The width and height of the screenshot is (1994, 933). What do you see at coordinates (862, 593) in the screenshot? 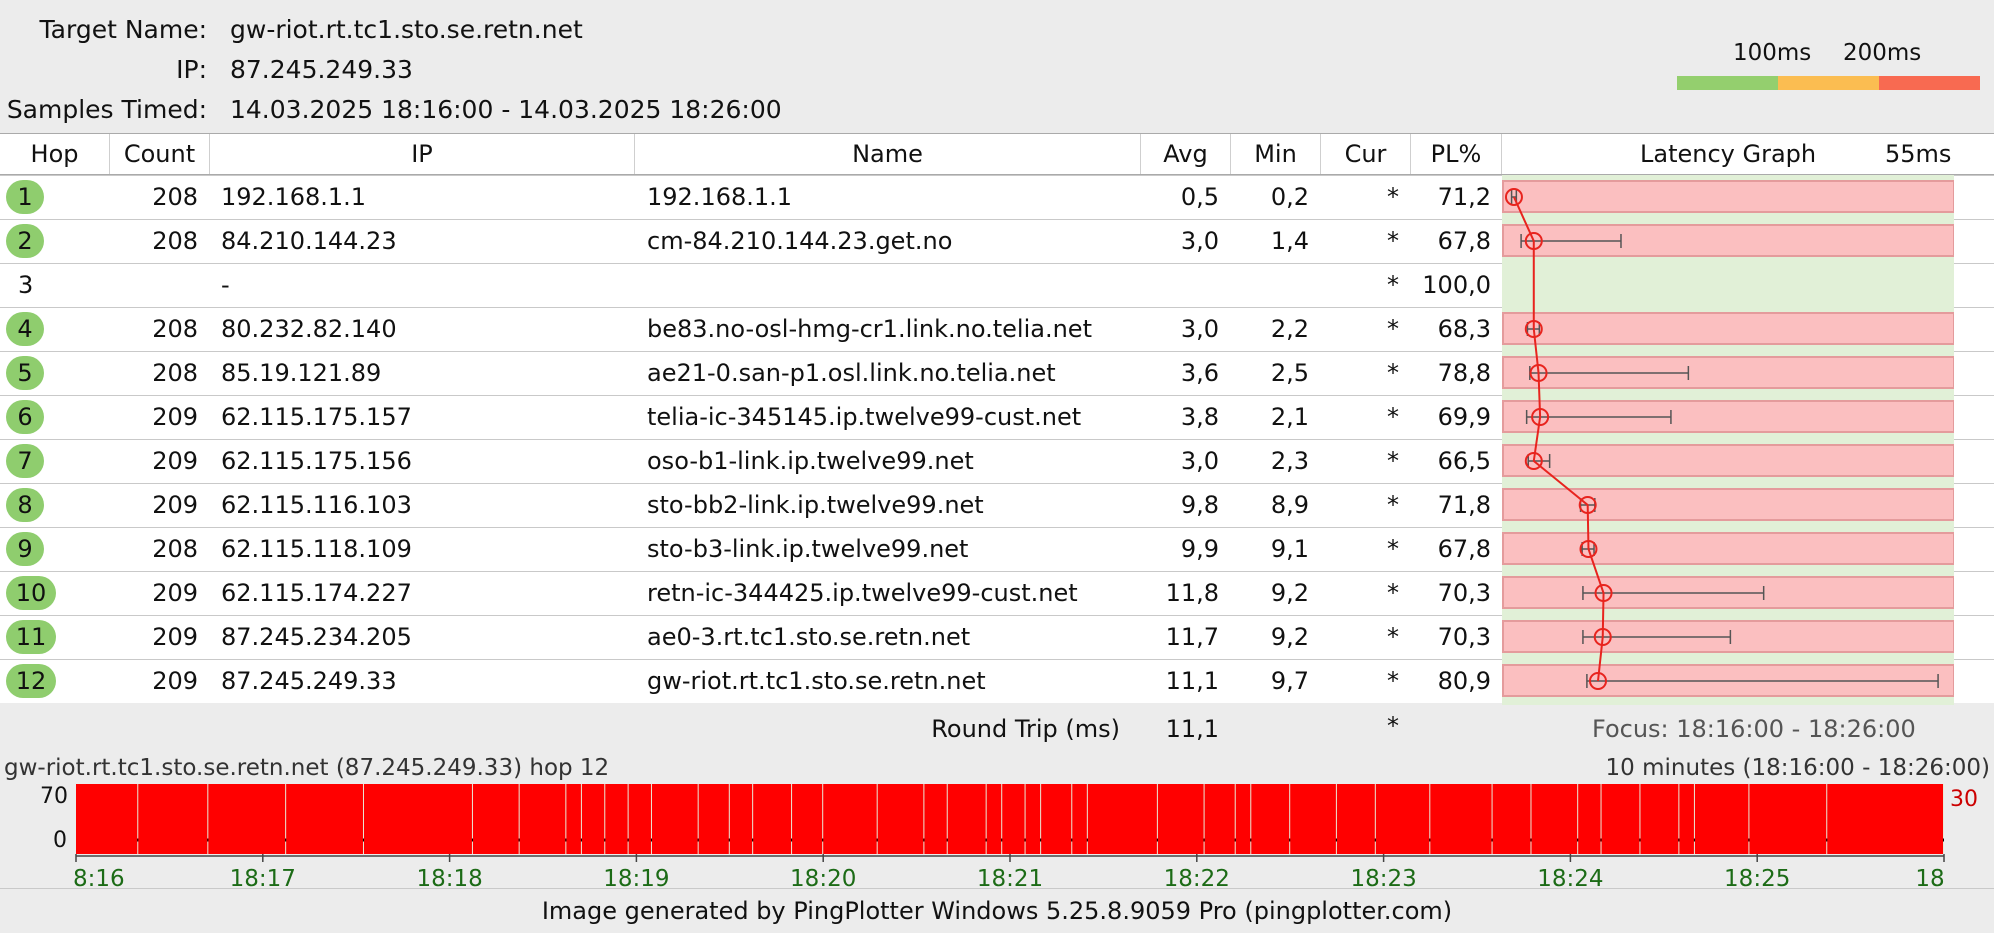
I see `hop-name: retn-ic-344425.ip.twelve99-cust.net` at bounding box center [862, 593].